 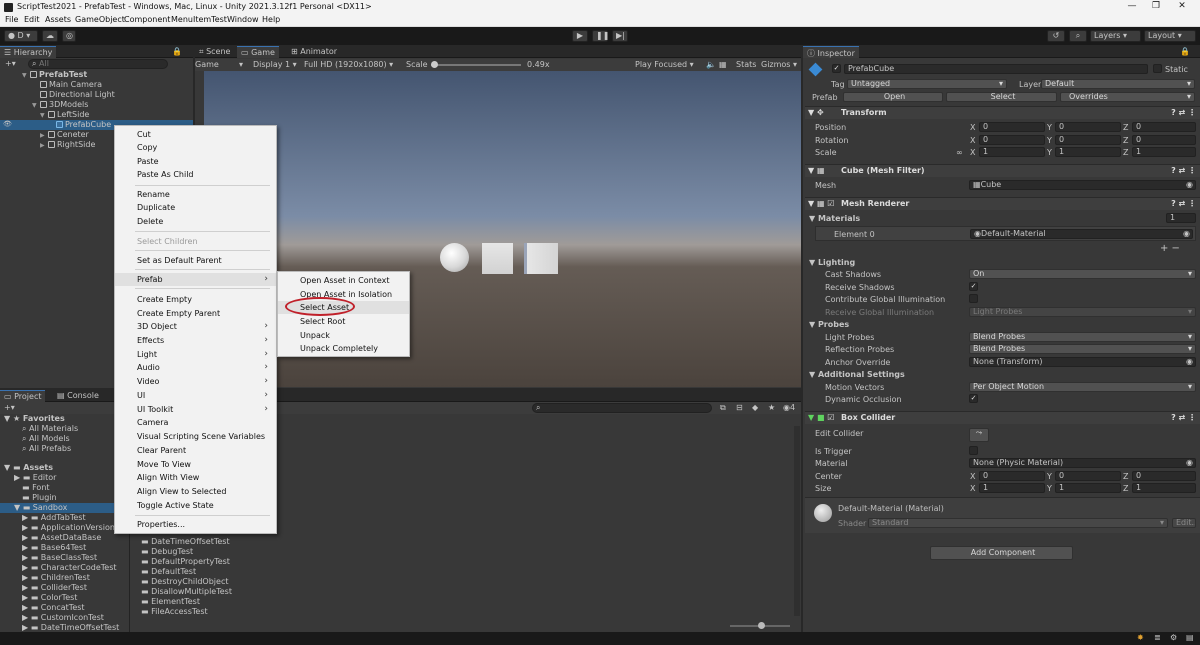 I want to click on menu-item-delete: Delete, so click(x=195, y=221).